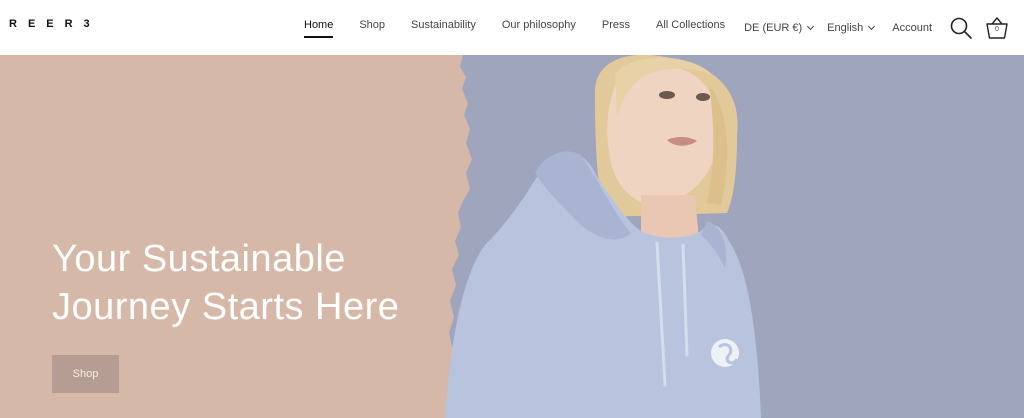 The height and width of the screenshot is (418, 1024). What do you see at coordinates (912, 28) in the screenshot?
I see `account-link: Account` at bounding box center [912, 28].